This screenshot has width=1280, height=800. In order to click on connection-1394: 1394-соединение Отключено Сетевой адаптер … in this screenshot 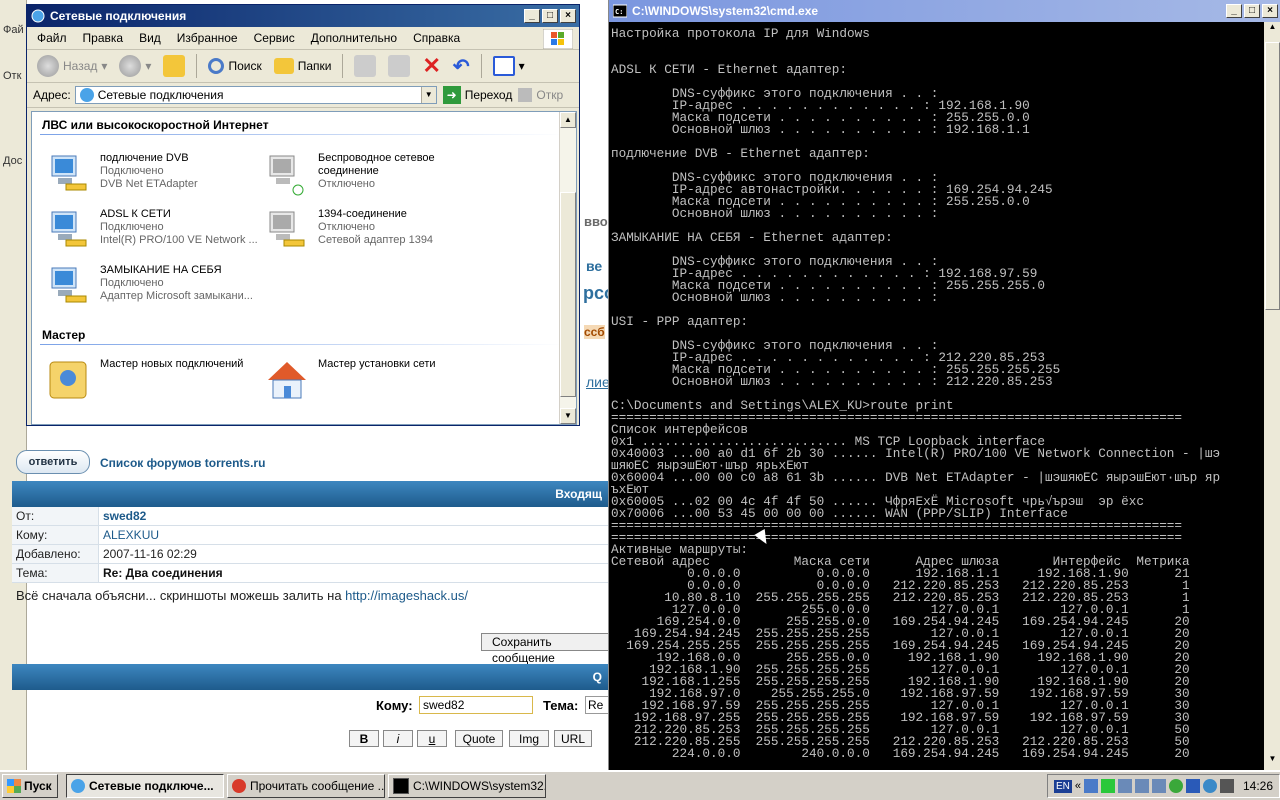, I will do `click(348, 231)`.